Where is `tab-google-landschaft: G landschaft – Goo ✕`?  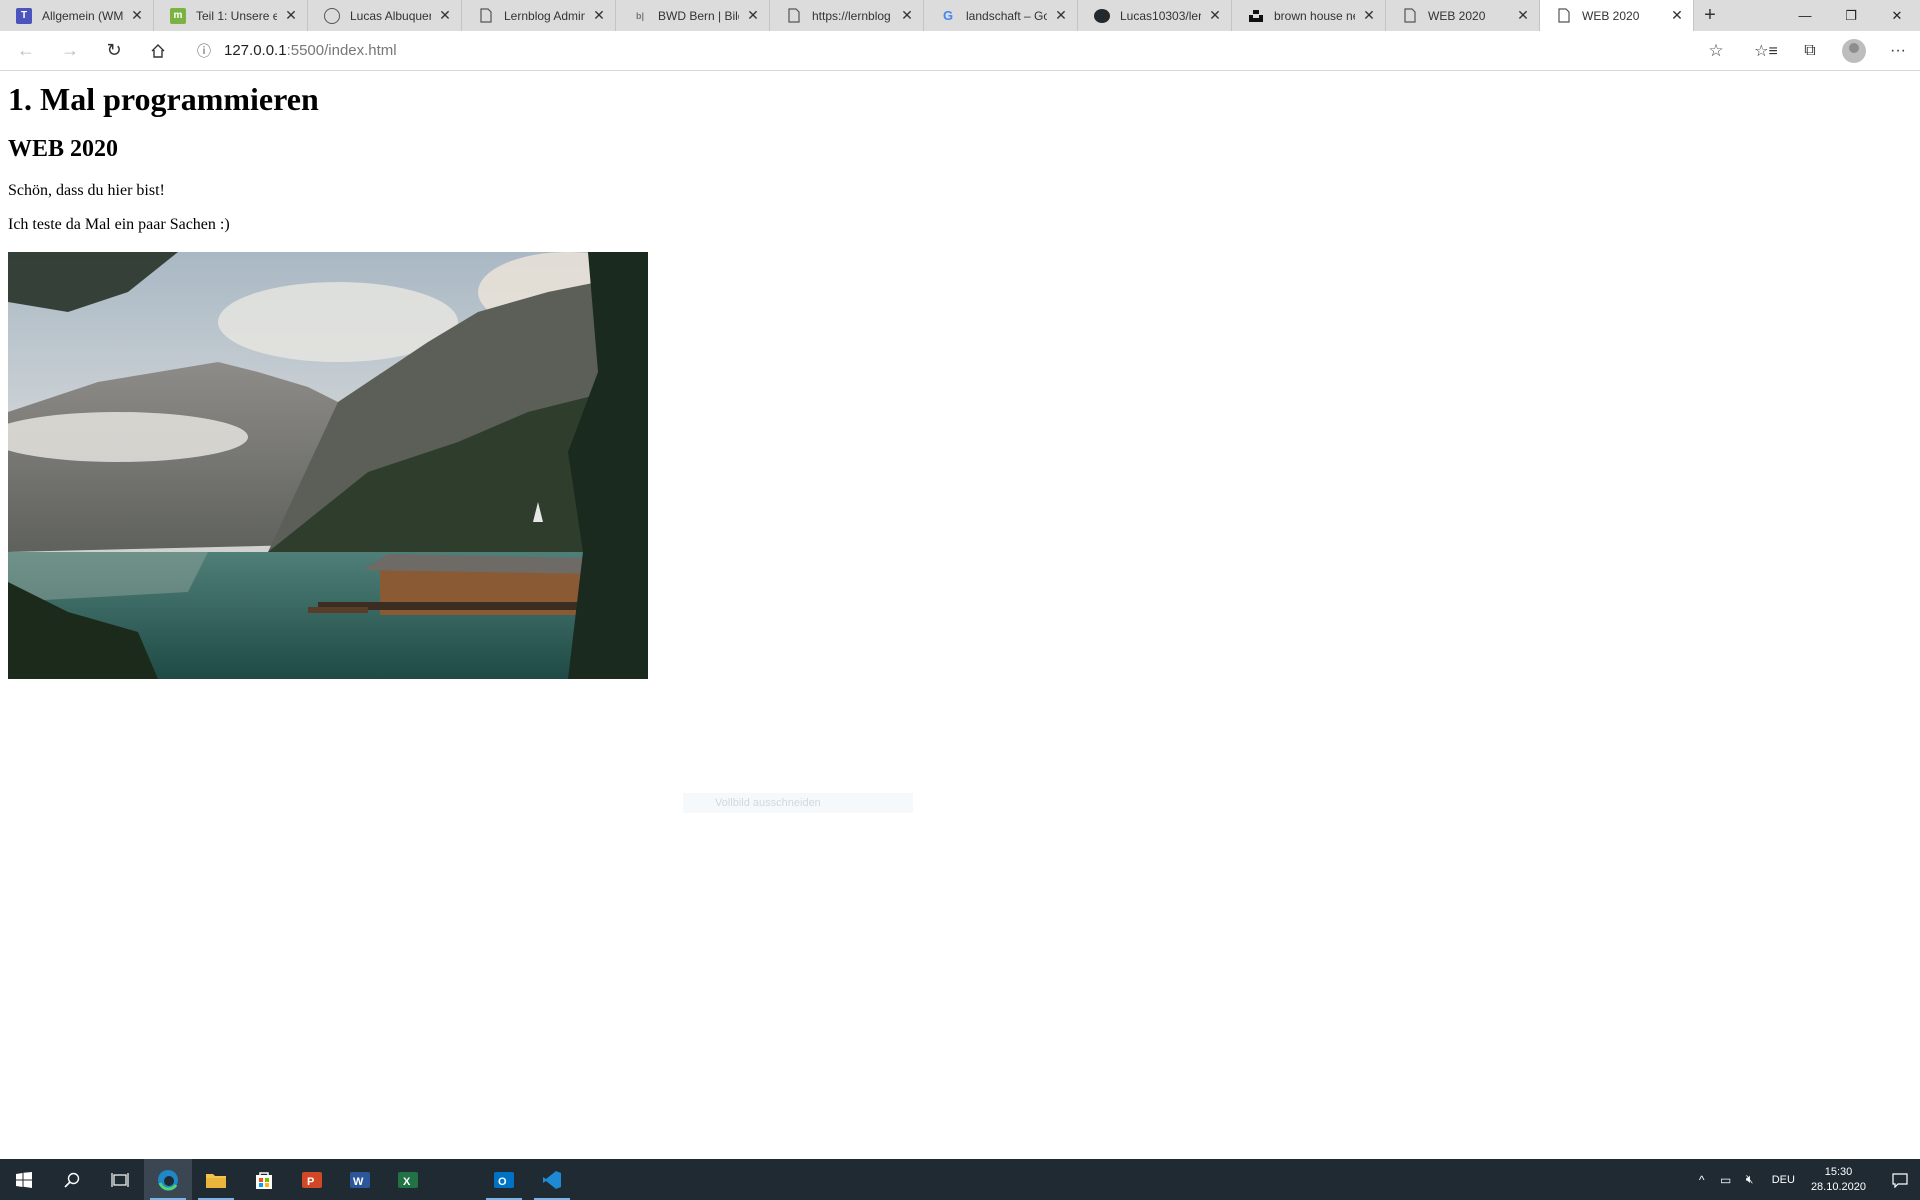 tab-google-landschaft: G landschaft – Goo ✕ is located at coordinates (1001, 15).